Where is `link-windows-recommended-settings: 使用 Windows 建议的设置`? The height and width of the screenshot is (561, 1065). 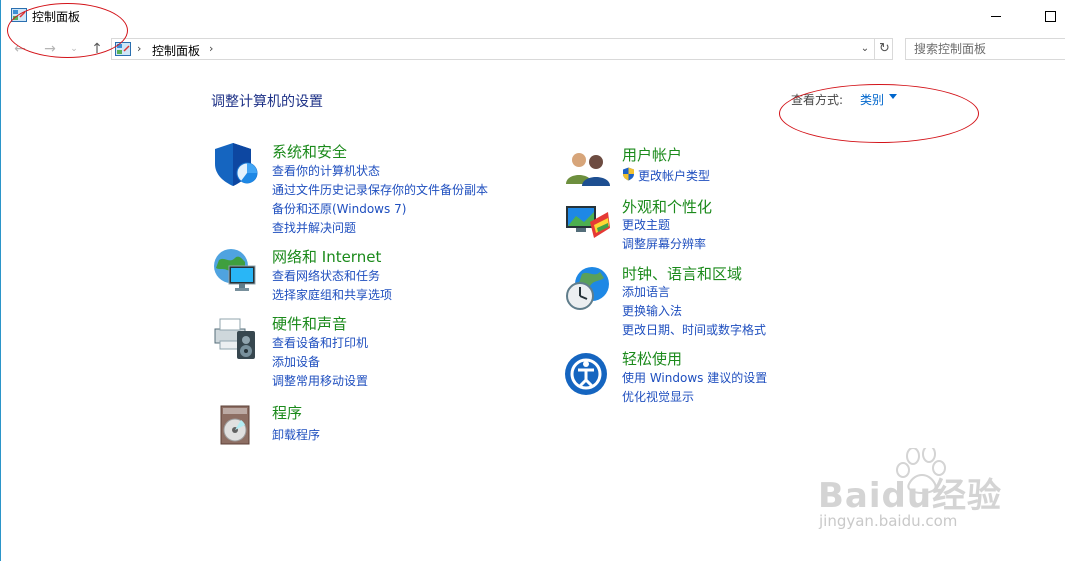
link-windows-recommended-settings: 使用 Windows 建议的设置 is located at coordinates (694, 377).